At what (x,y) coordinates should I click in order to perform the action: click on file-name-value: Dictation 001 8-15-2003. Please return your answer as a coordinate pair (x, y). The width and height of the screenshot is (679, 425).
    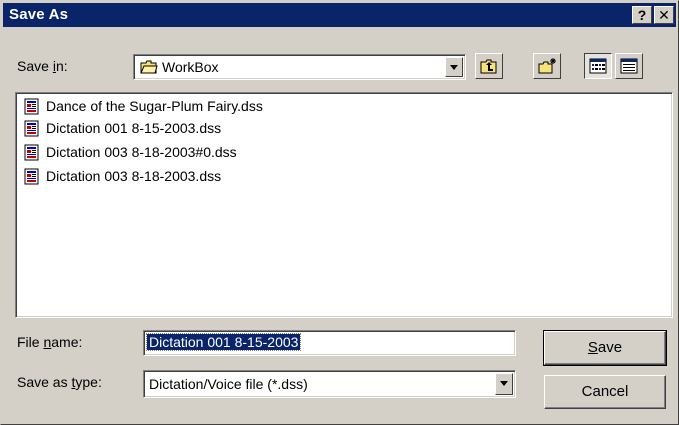
    Looking at the image, I should click on (223, 342).